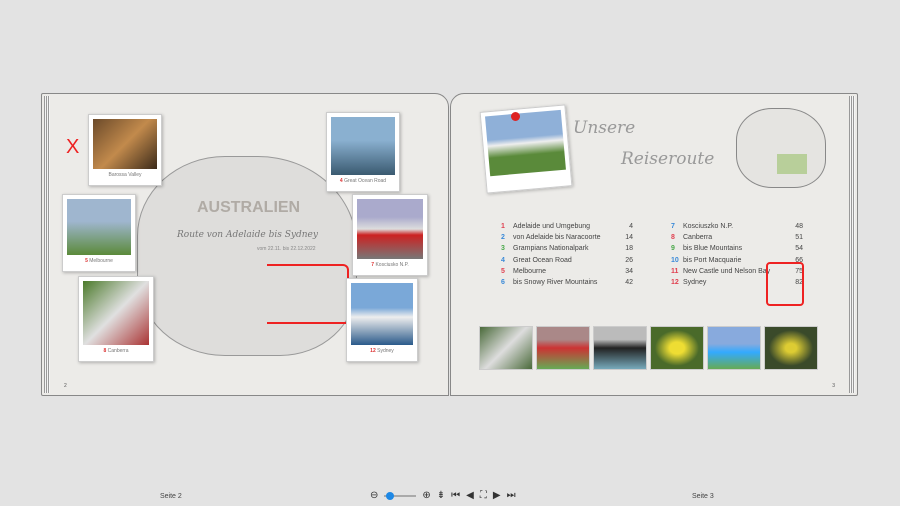 Image resolution: width=900 pixels, height=506 pixels. I want to click on toc-title: Canberra, so click(698, 238).